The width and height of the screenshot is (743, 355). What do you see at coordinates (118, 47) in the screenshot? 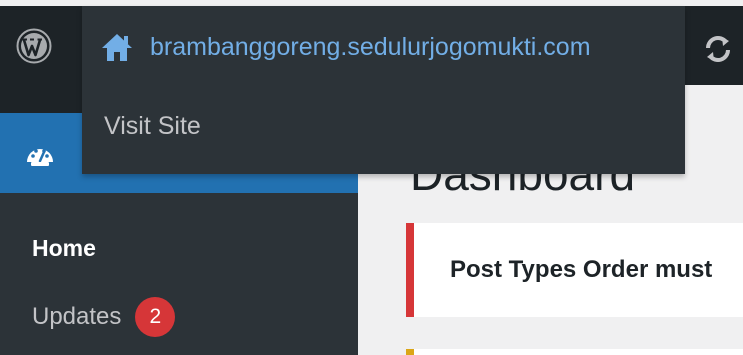
I see `home-icon` at bounding box center [118, 47].